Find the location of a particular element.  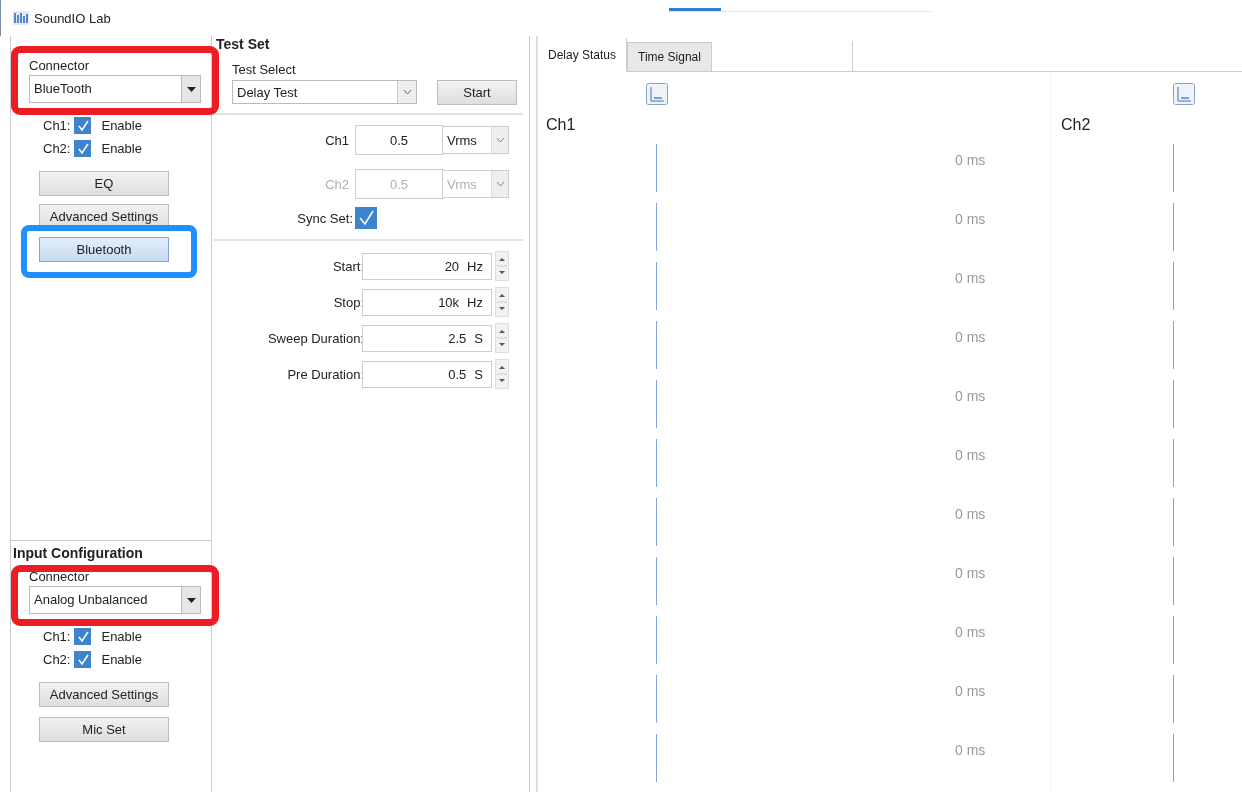

sync-checkbox is located at coordinates (366, 218).